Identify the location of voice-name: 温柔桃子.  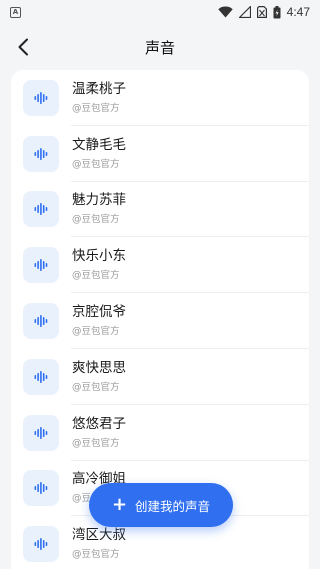
(99, 88).